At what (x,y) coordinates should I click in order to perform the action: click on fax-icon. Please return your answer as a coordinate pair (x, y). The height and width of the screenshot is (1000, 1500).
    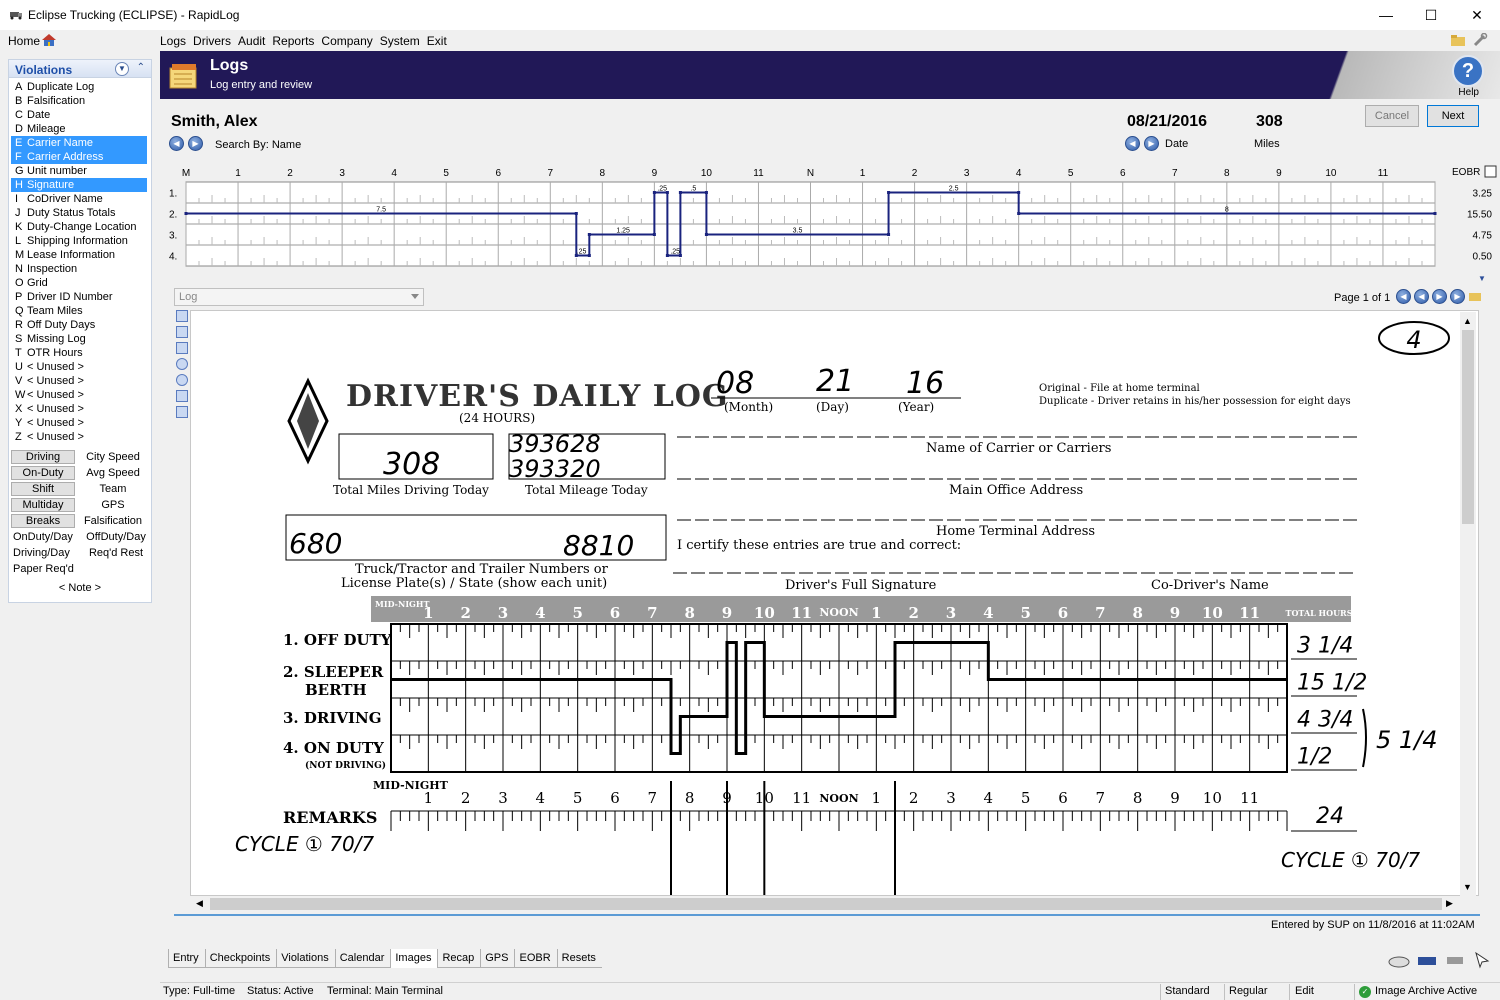
    Looking at the image, I should click on (1427, 960).